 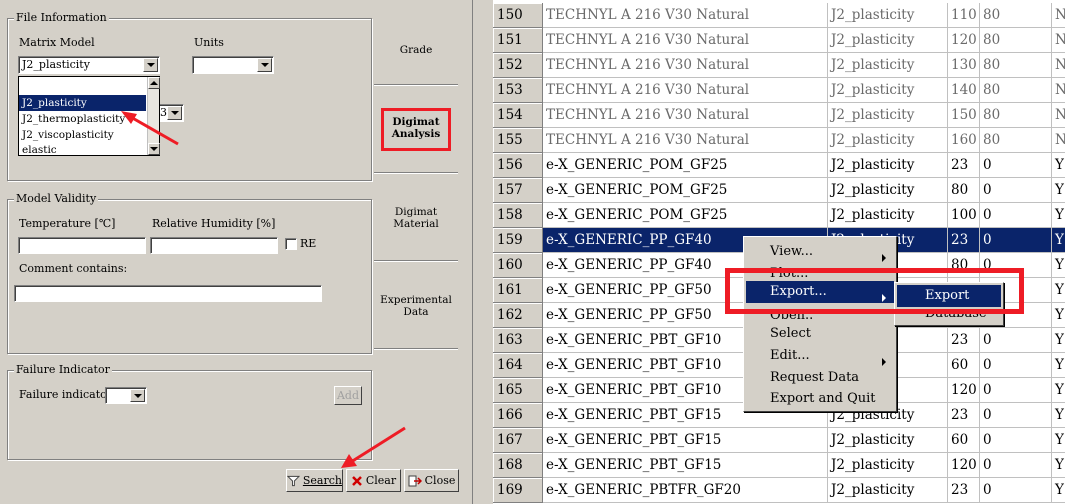 What do you see at coordinates (790, 333) in the screenshot?
I see `menu-item-select-label: Select` at bounding box center [790, 333].